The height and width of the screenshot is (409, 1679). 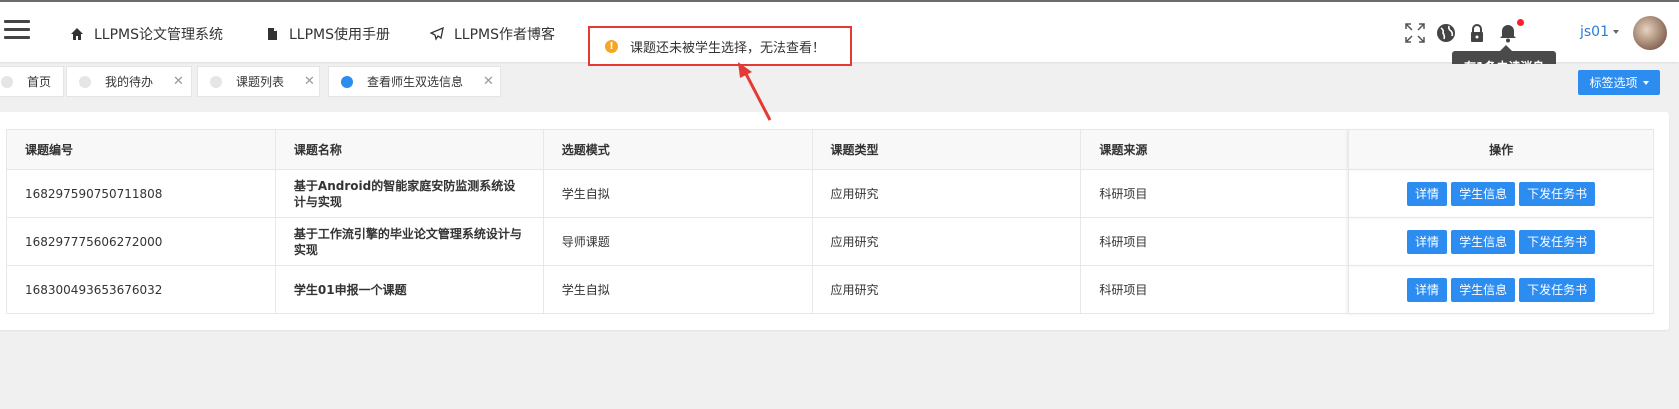 What do you see at coordinates (272, 34) in the screenshot?
I see `file-icon` at bounding box center [272, 34].